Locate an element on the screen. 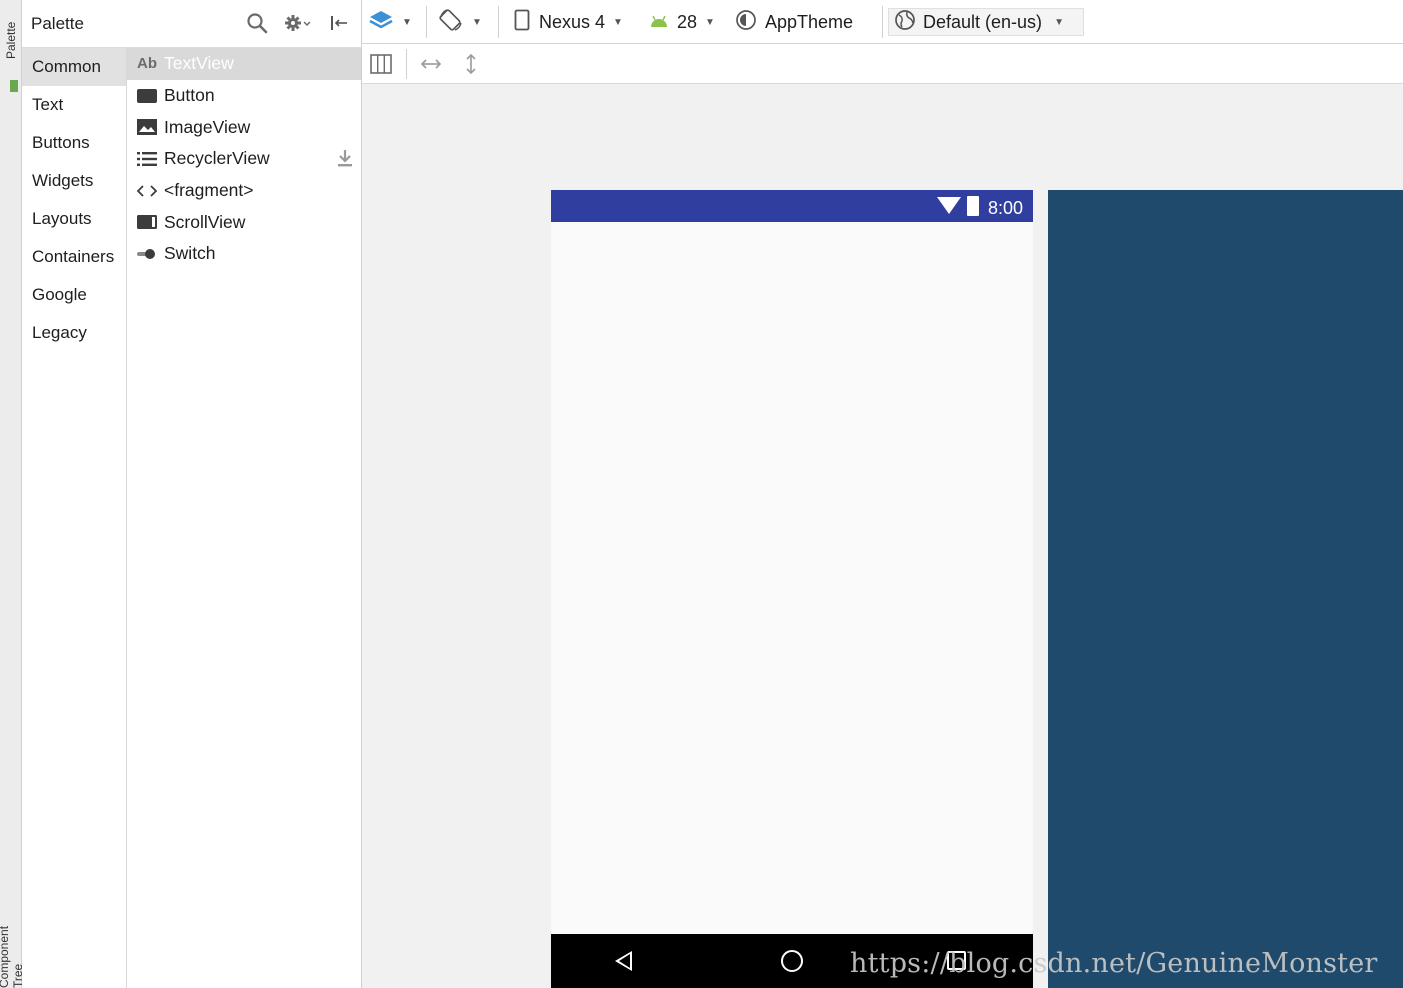  list-icon is located at coordinates (147, 159).